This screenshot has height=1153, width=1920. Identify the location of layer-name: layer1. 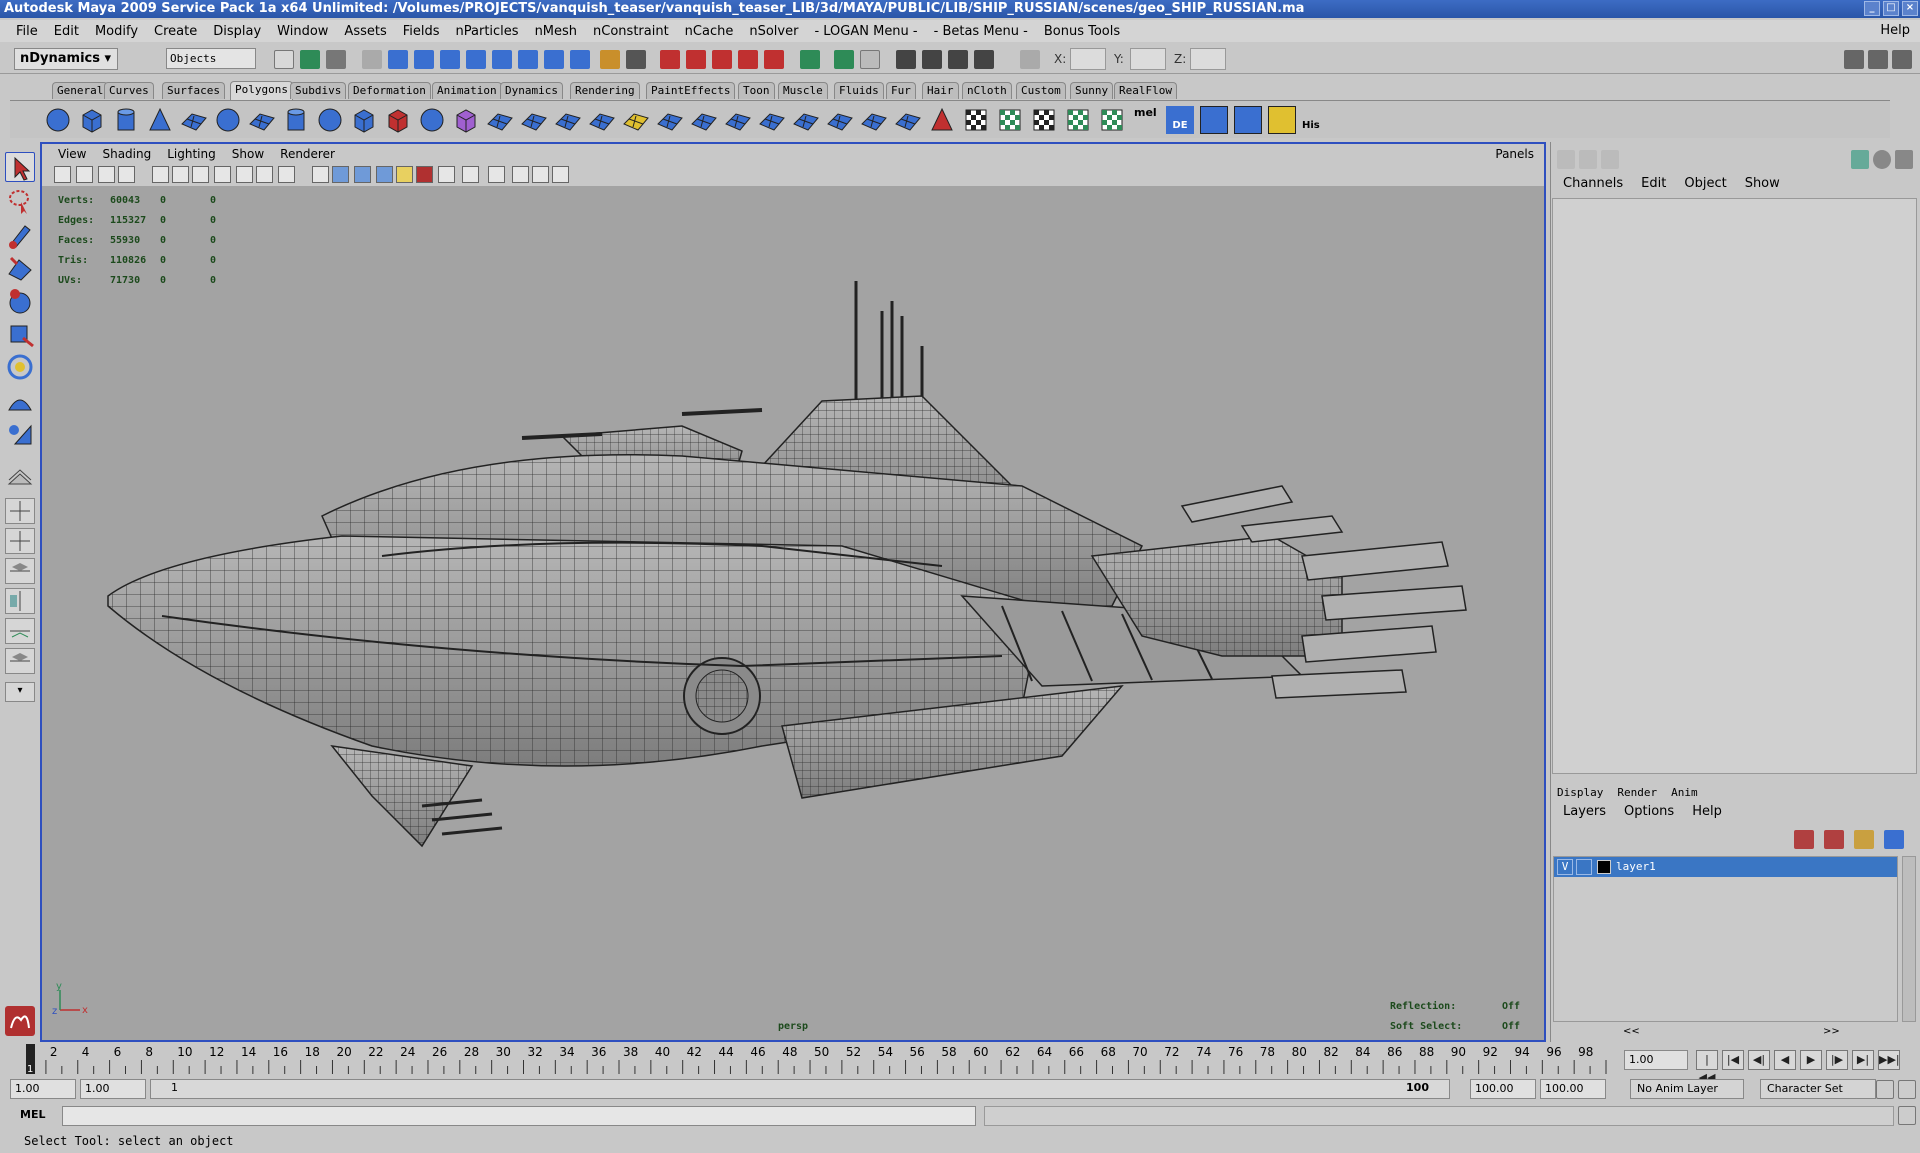
(1636, 866).